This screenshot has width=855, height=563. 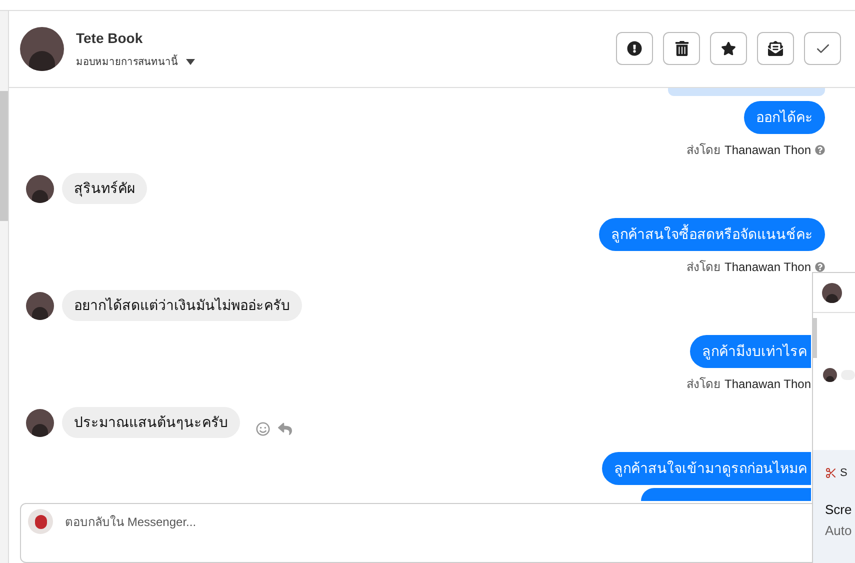 What do you see at coordinates (706, 469) in the screenshot?
I see `message-bubble: ลูกค้าสนใจเข้ามาดูรถก่อนไหมค` at bounding box center [706, 469].